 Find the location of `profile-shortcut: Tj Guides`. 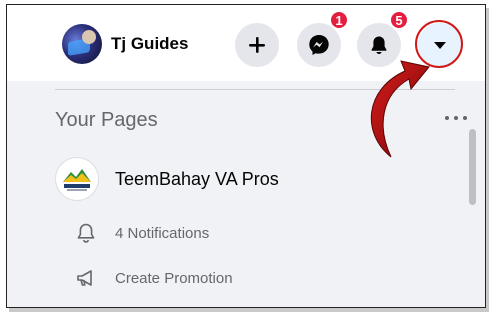

profile-shortcut: Tj Guides is located at coordinates (125, 44).